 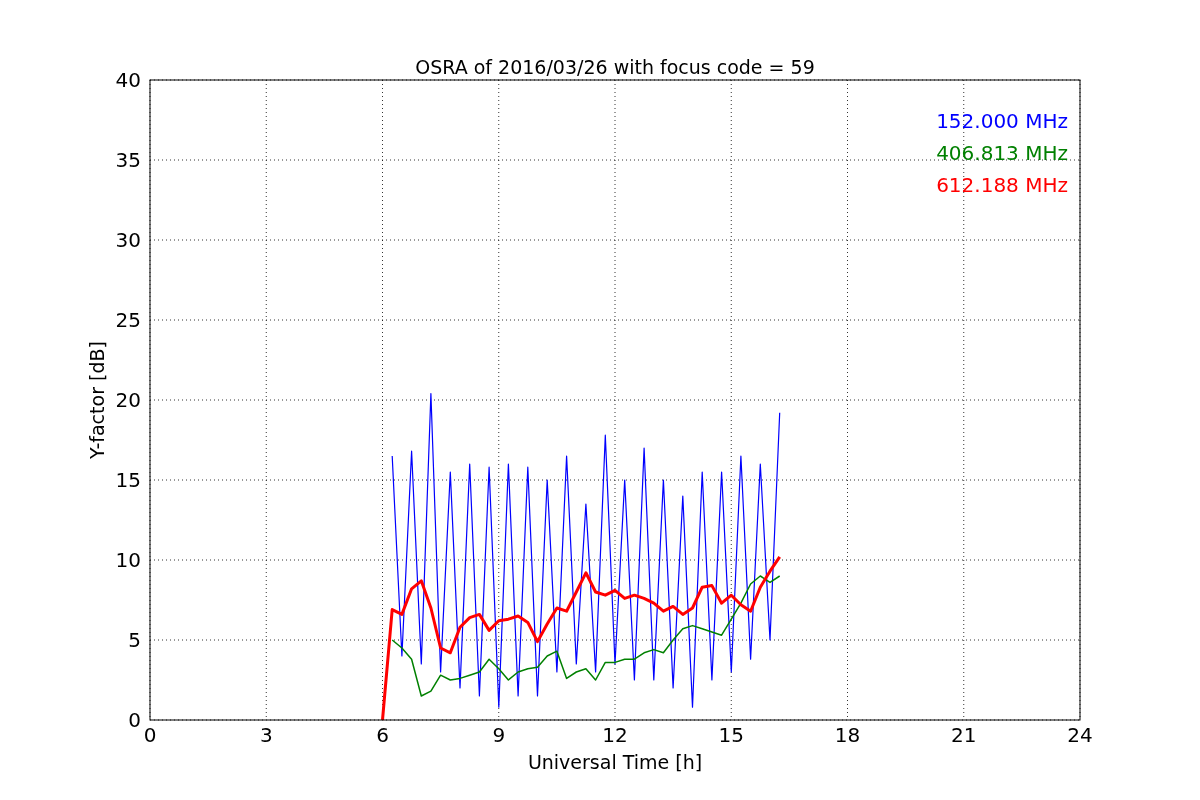 I want to click on tick-label: 10, so click(x=128, y=560).